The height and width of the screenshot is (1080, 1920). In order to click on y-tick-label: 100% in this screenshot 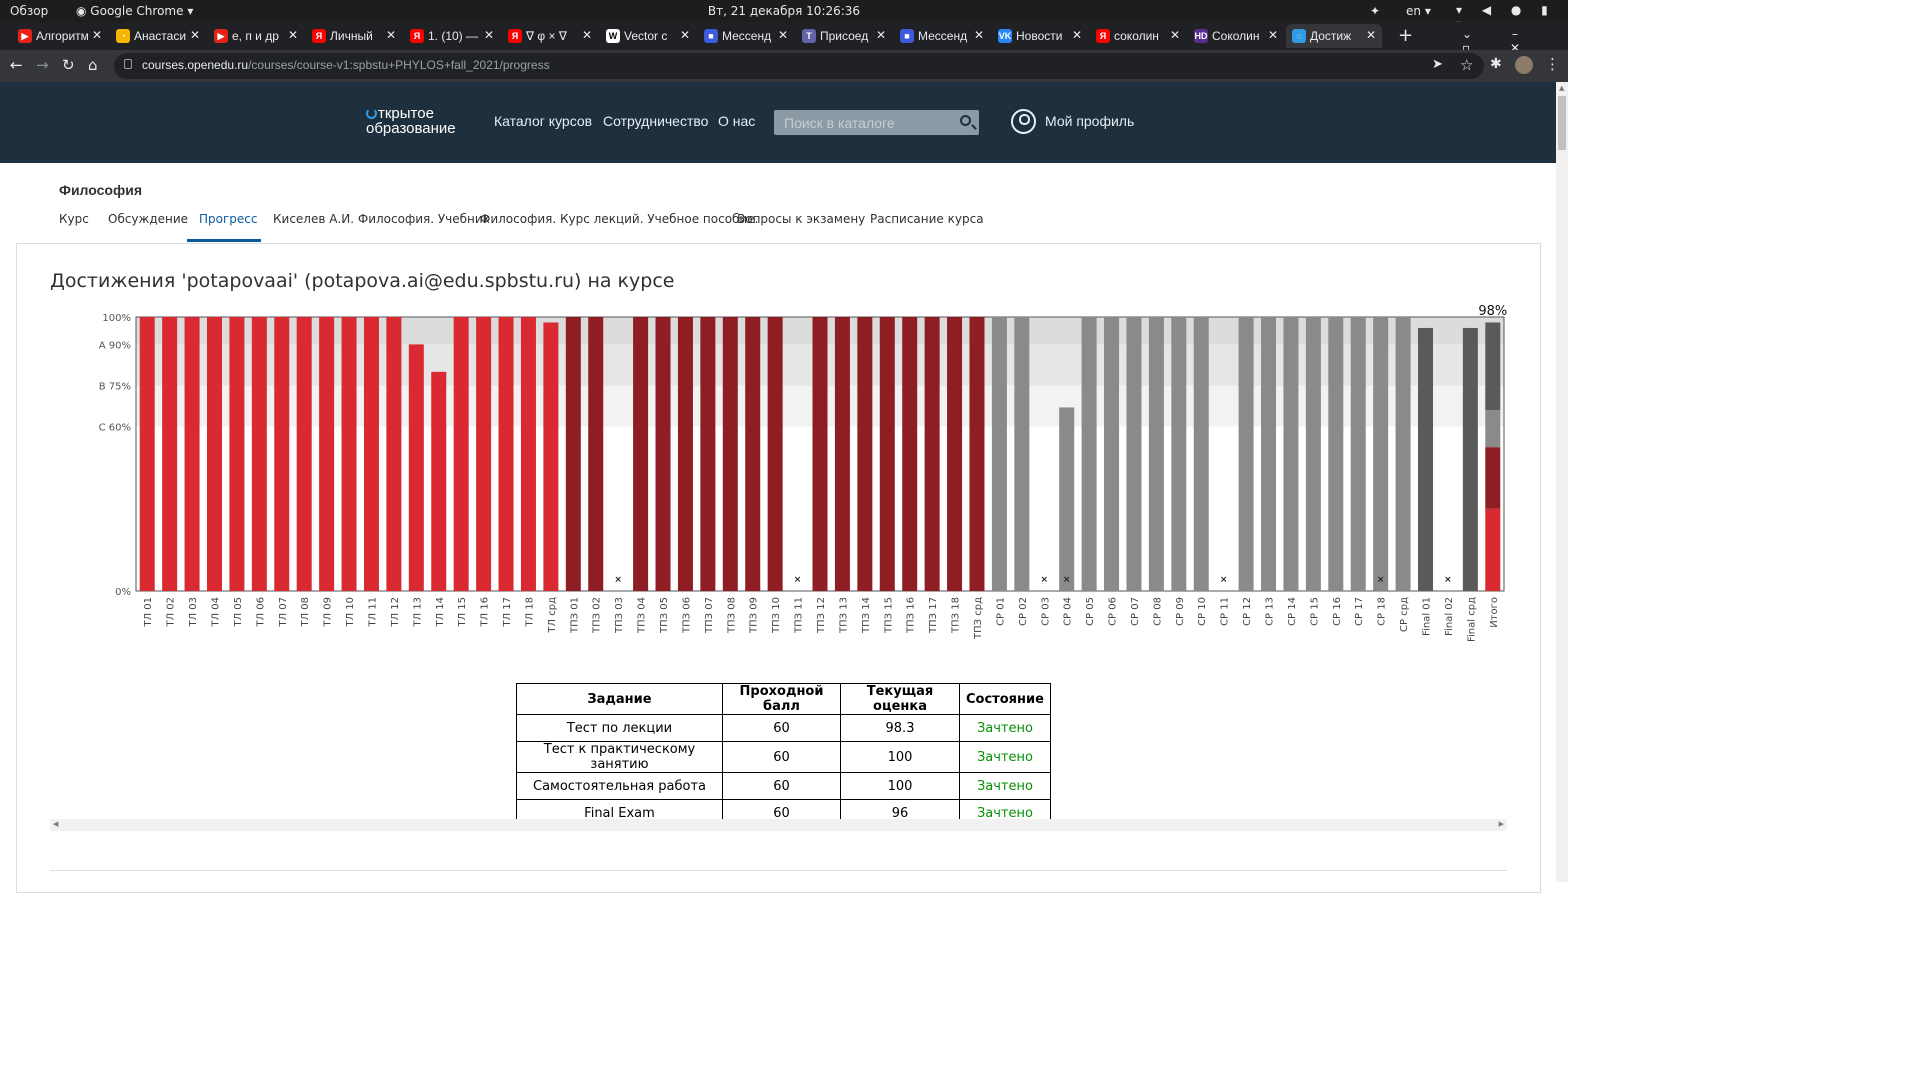, I will do `click(116, 318)`.